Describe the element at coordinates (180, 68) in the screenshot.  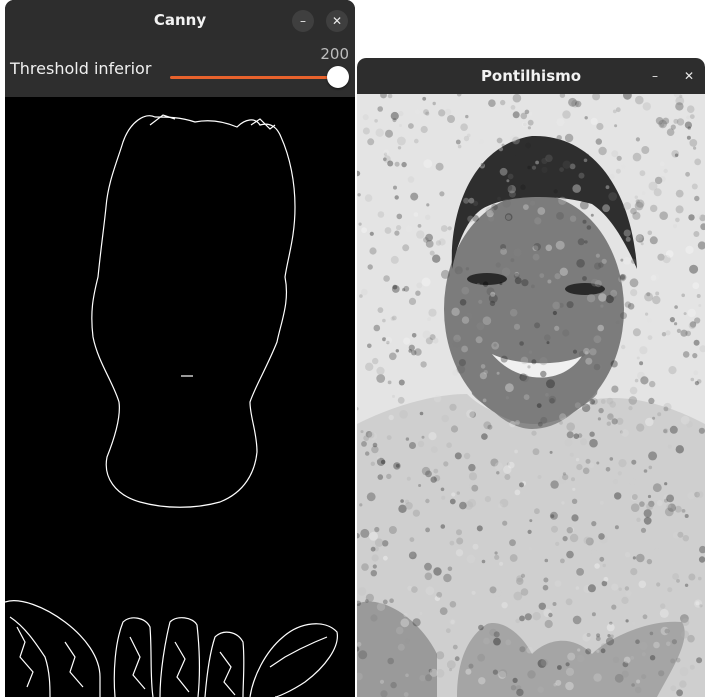
I see `threshold-trackbar-panel: Threshold inferior 200` at that location.